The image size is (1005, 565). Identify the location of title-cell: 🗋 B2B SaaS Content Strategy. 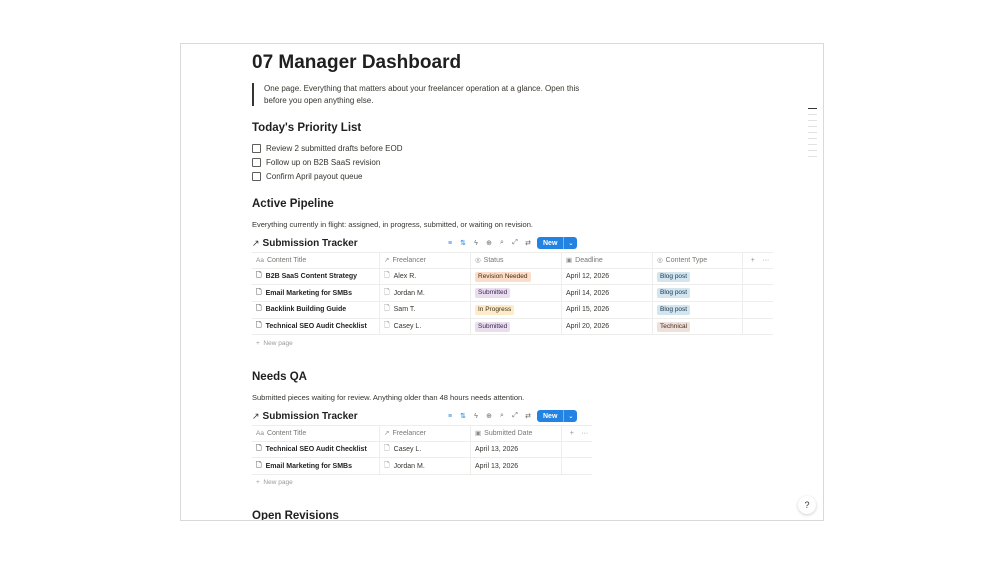
(316, 276).